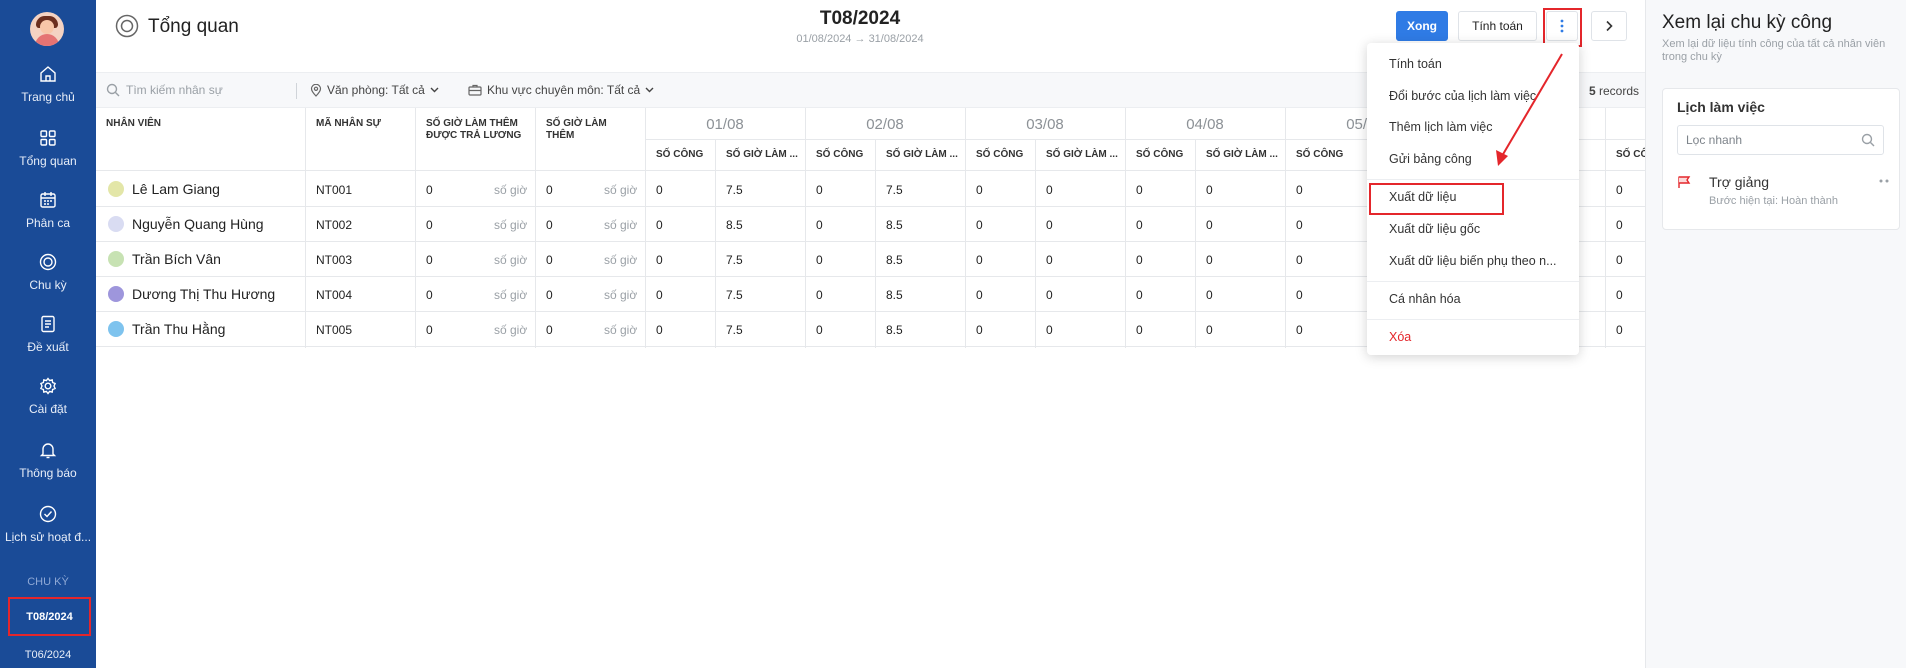  I want to click on page-title: Tổng quan, so click(193, 26).